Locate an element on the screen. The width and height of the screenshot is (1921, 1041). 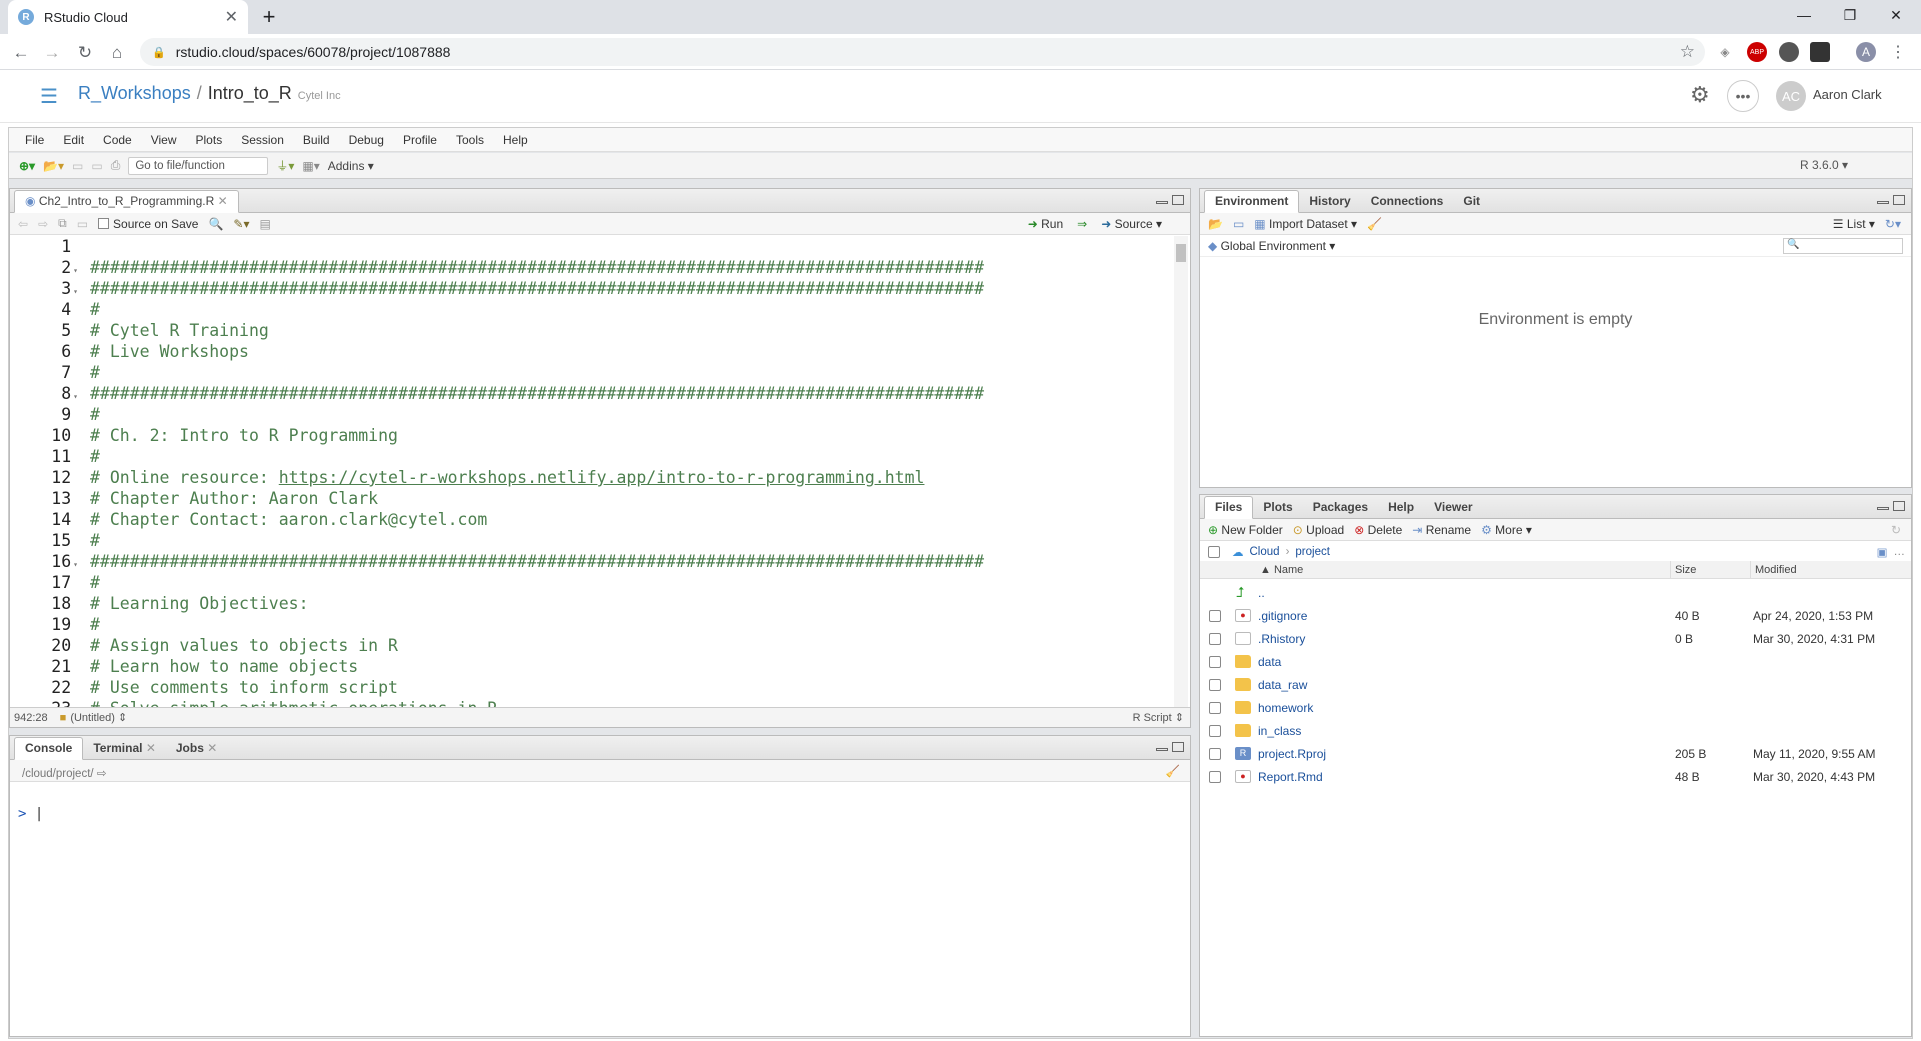
new-folder-button: ⊕ New Folder is located at coordinates (1245, 530).